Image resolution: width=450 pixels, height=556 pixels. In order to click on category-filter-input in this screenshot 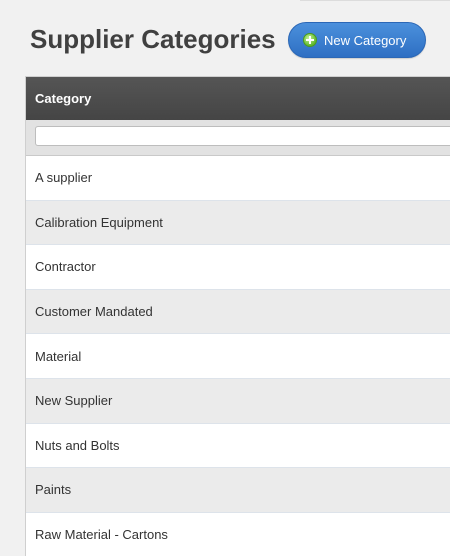, I will do `click(242, 136)`.